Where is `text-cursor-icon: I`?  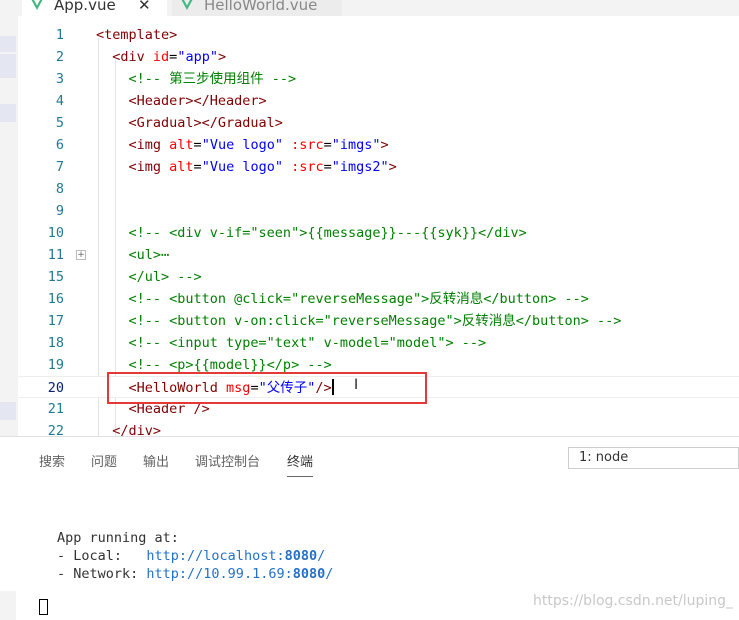 text-cursor-icon: I is located at coordinates (356, 385).